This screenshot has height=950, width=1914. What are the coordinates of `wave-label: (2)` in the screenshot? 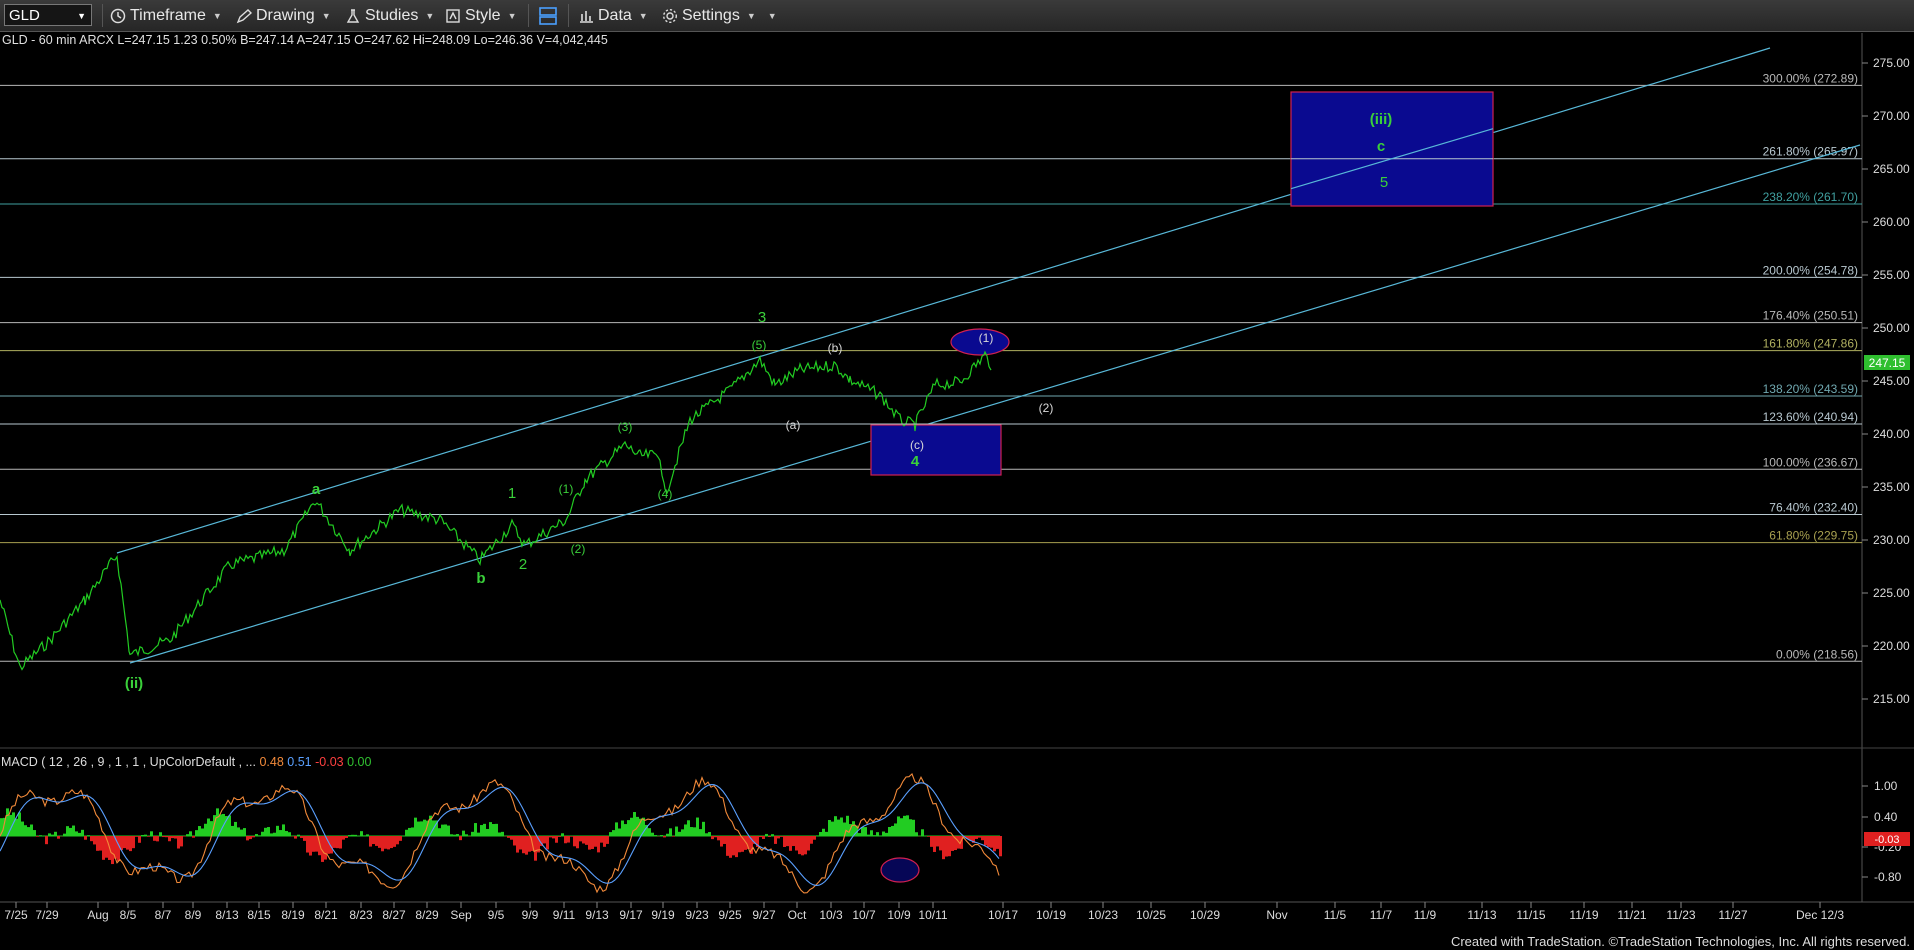 It's located at (1046, 408).